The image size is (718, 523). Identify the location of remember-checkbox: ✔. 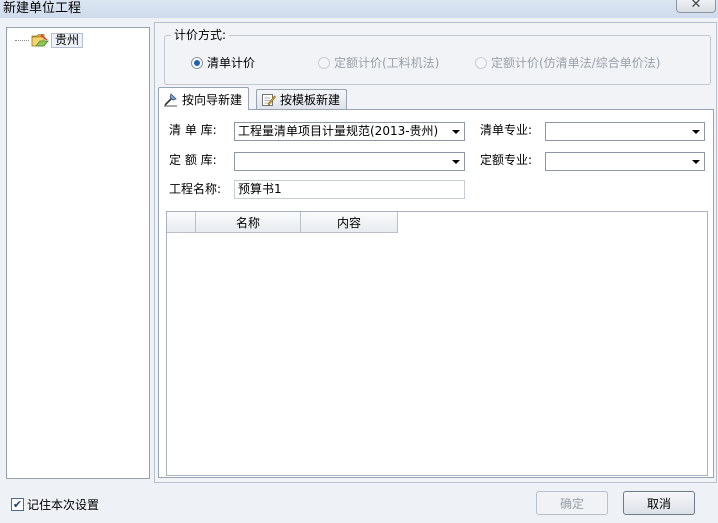
(17, 504).